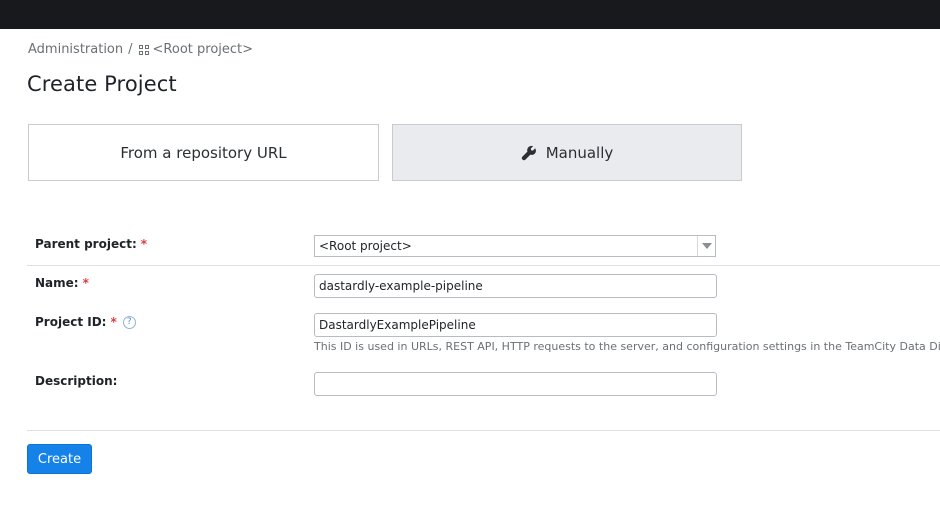 The image size is (940, 509). I want to click on parent-project-label: Parent project: *, so click(91, 244).